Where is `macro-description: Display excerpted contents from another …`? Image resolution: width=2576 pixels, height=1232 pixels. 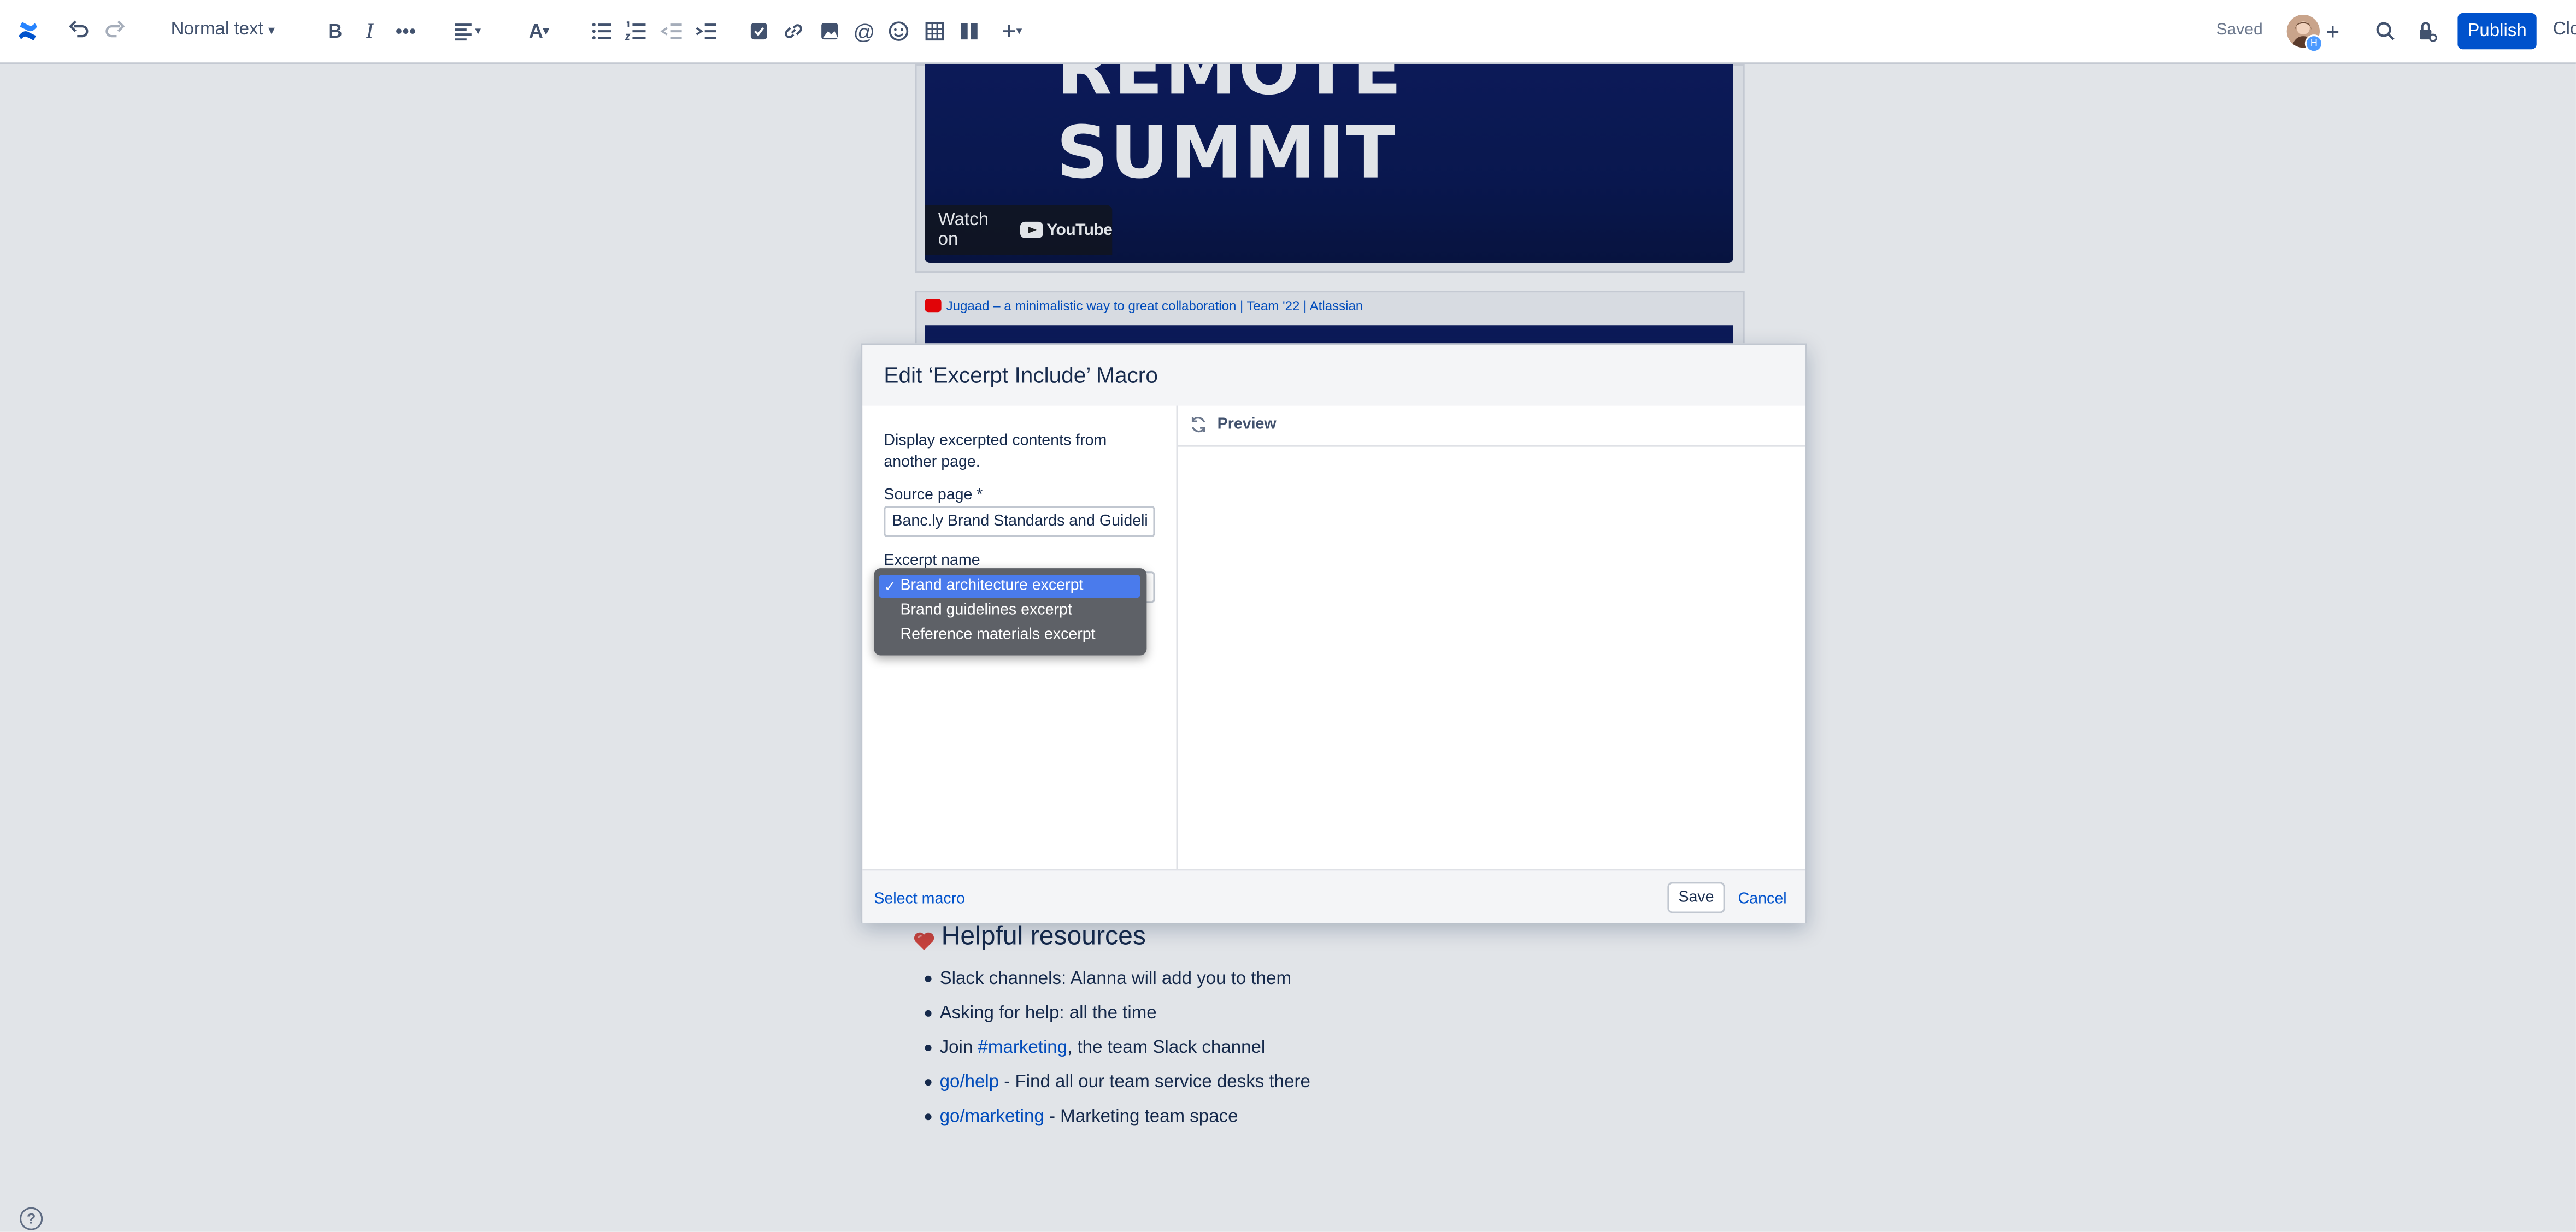 macro-description: Display excerpted contents from another … is located at coordinates (996, 452).